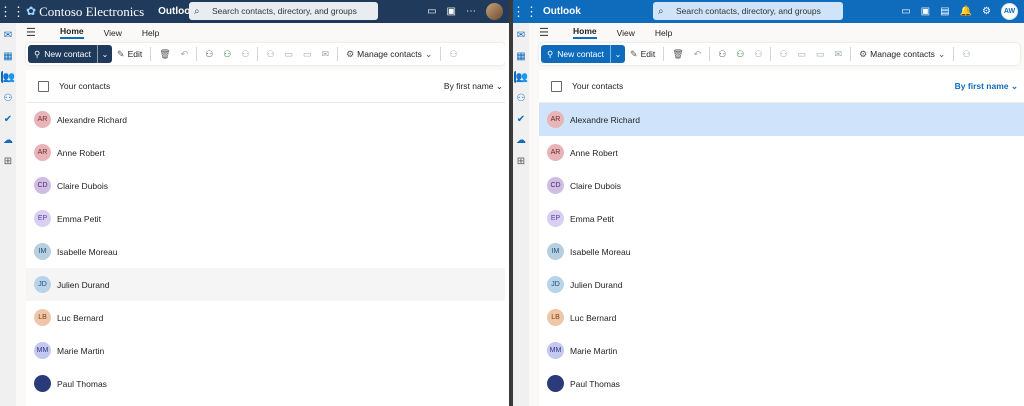 This screenshot has height=406, width=1024. What do you see at coordinates (555, 251) in the screenshot?
I see `contact-avatar: IM` at bounding box center [555, 251].